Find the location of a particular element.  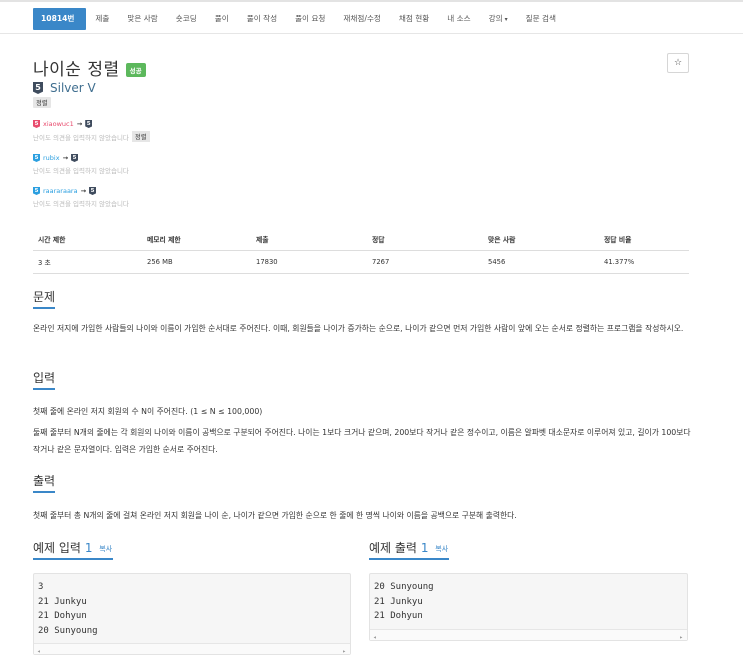

sample-input-line: 3 is located at coordinates (41, 587).